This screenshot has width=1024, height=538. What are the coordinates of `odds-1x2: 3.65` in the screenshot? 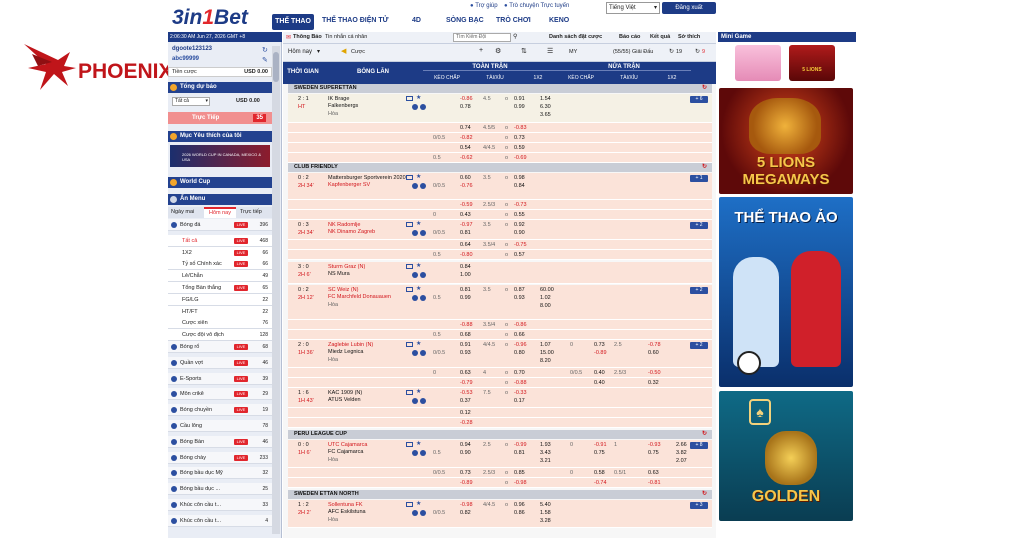 It's located at (545, 115).